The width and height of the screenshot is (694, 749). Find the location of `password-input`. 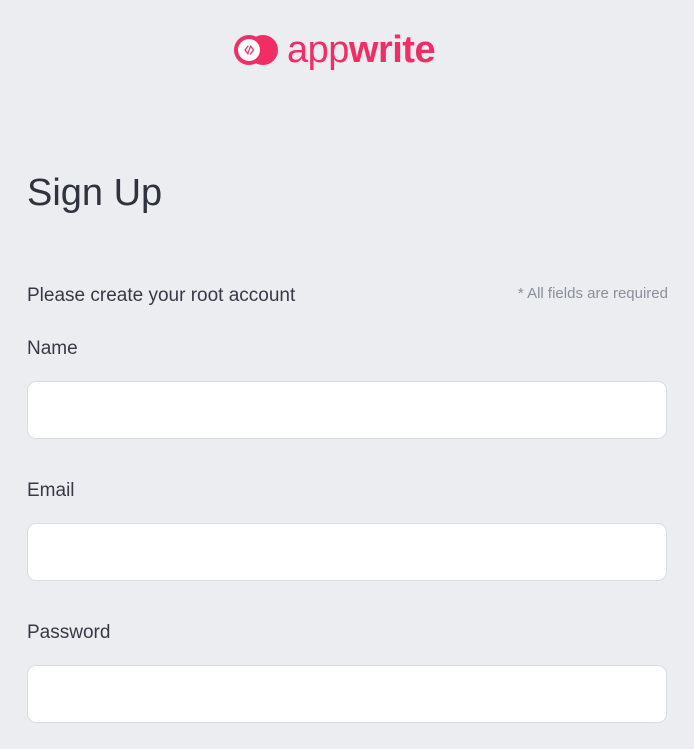

password-input is located at coordinates (347, 694).